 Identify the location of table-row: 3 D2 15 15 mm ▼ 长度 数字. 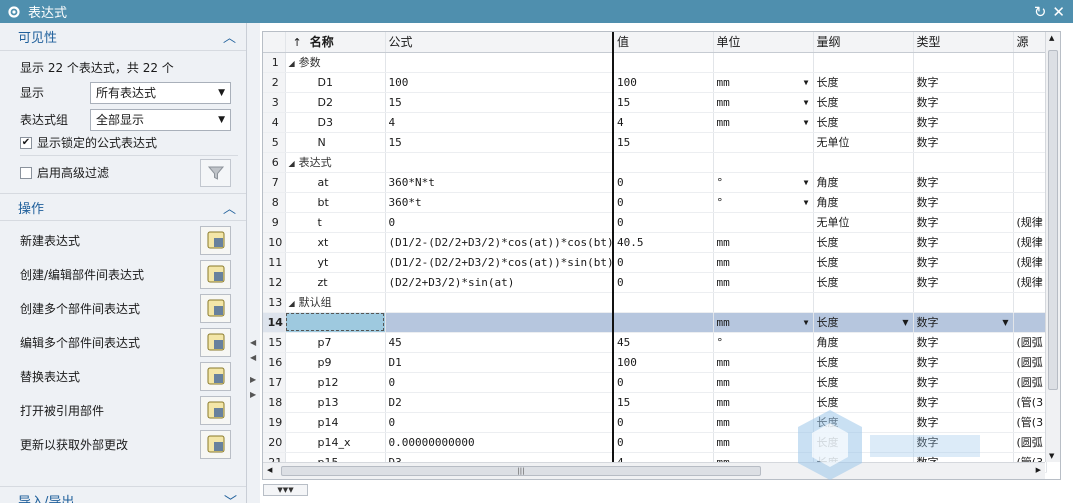
(655, 102).